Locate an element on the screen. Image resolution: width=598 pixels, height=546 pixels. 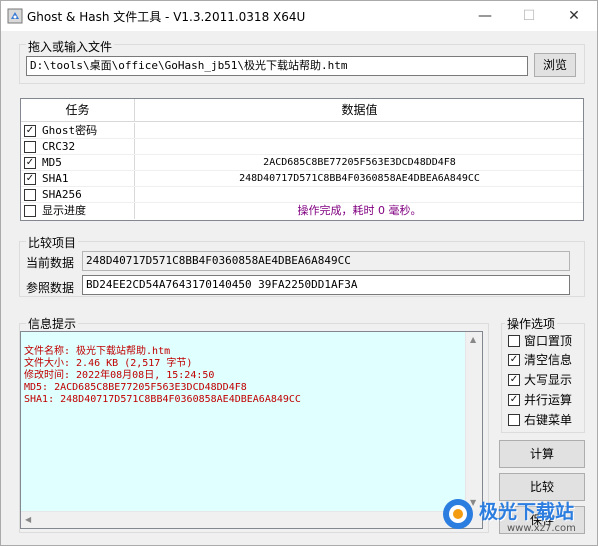
scroll-left-icon: ◀ is located at coordinates (28, 519).